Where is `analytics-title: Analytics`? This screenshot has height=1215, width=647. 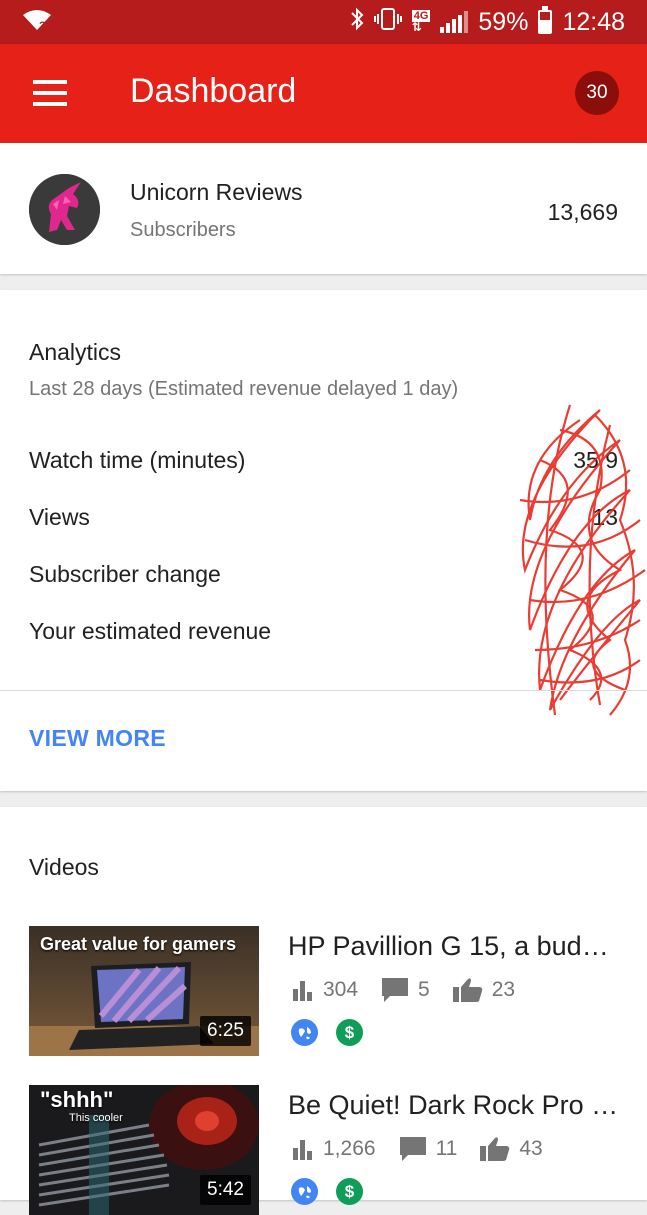 analytics-title: Analytics is located at coordinates (75, 352).